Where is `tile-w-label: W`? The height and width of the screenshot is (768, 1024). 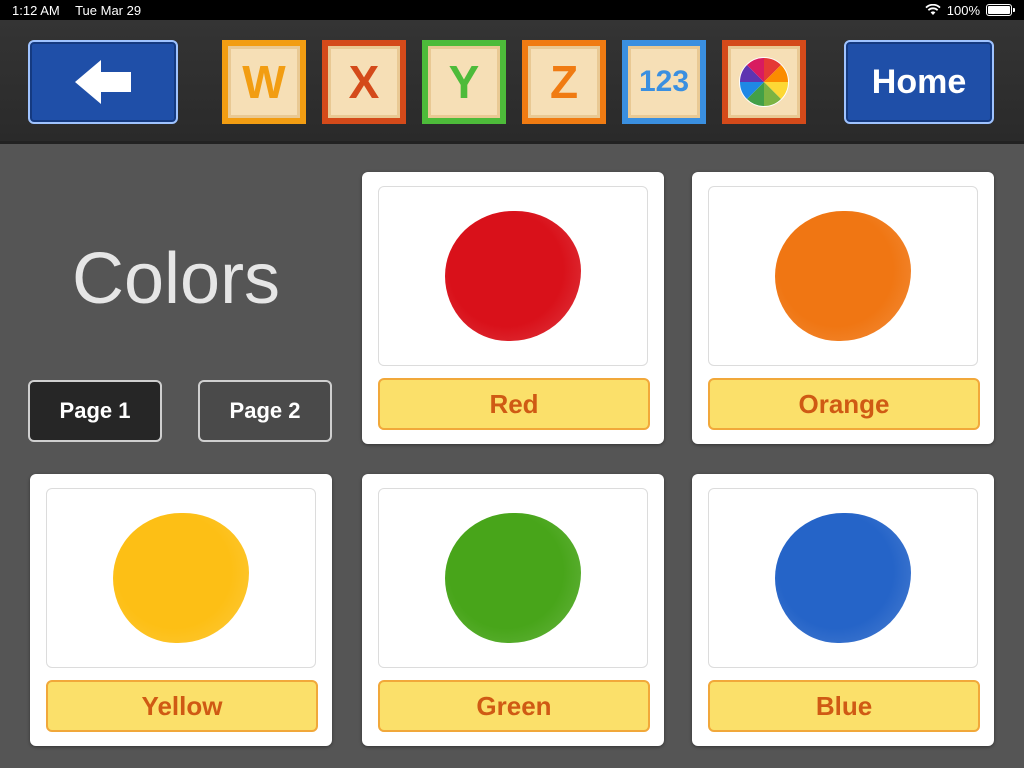 tile-w-label: W is located at coordinates (264, 82).